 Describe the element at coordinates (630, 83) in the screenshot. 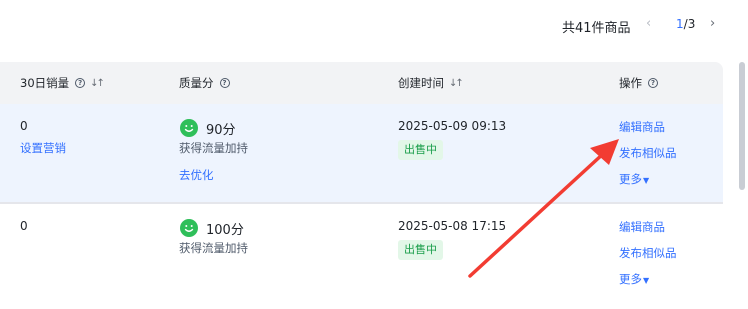

I see `header-actions-label: 操作` at that location.